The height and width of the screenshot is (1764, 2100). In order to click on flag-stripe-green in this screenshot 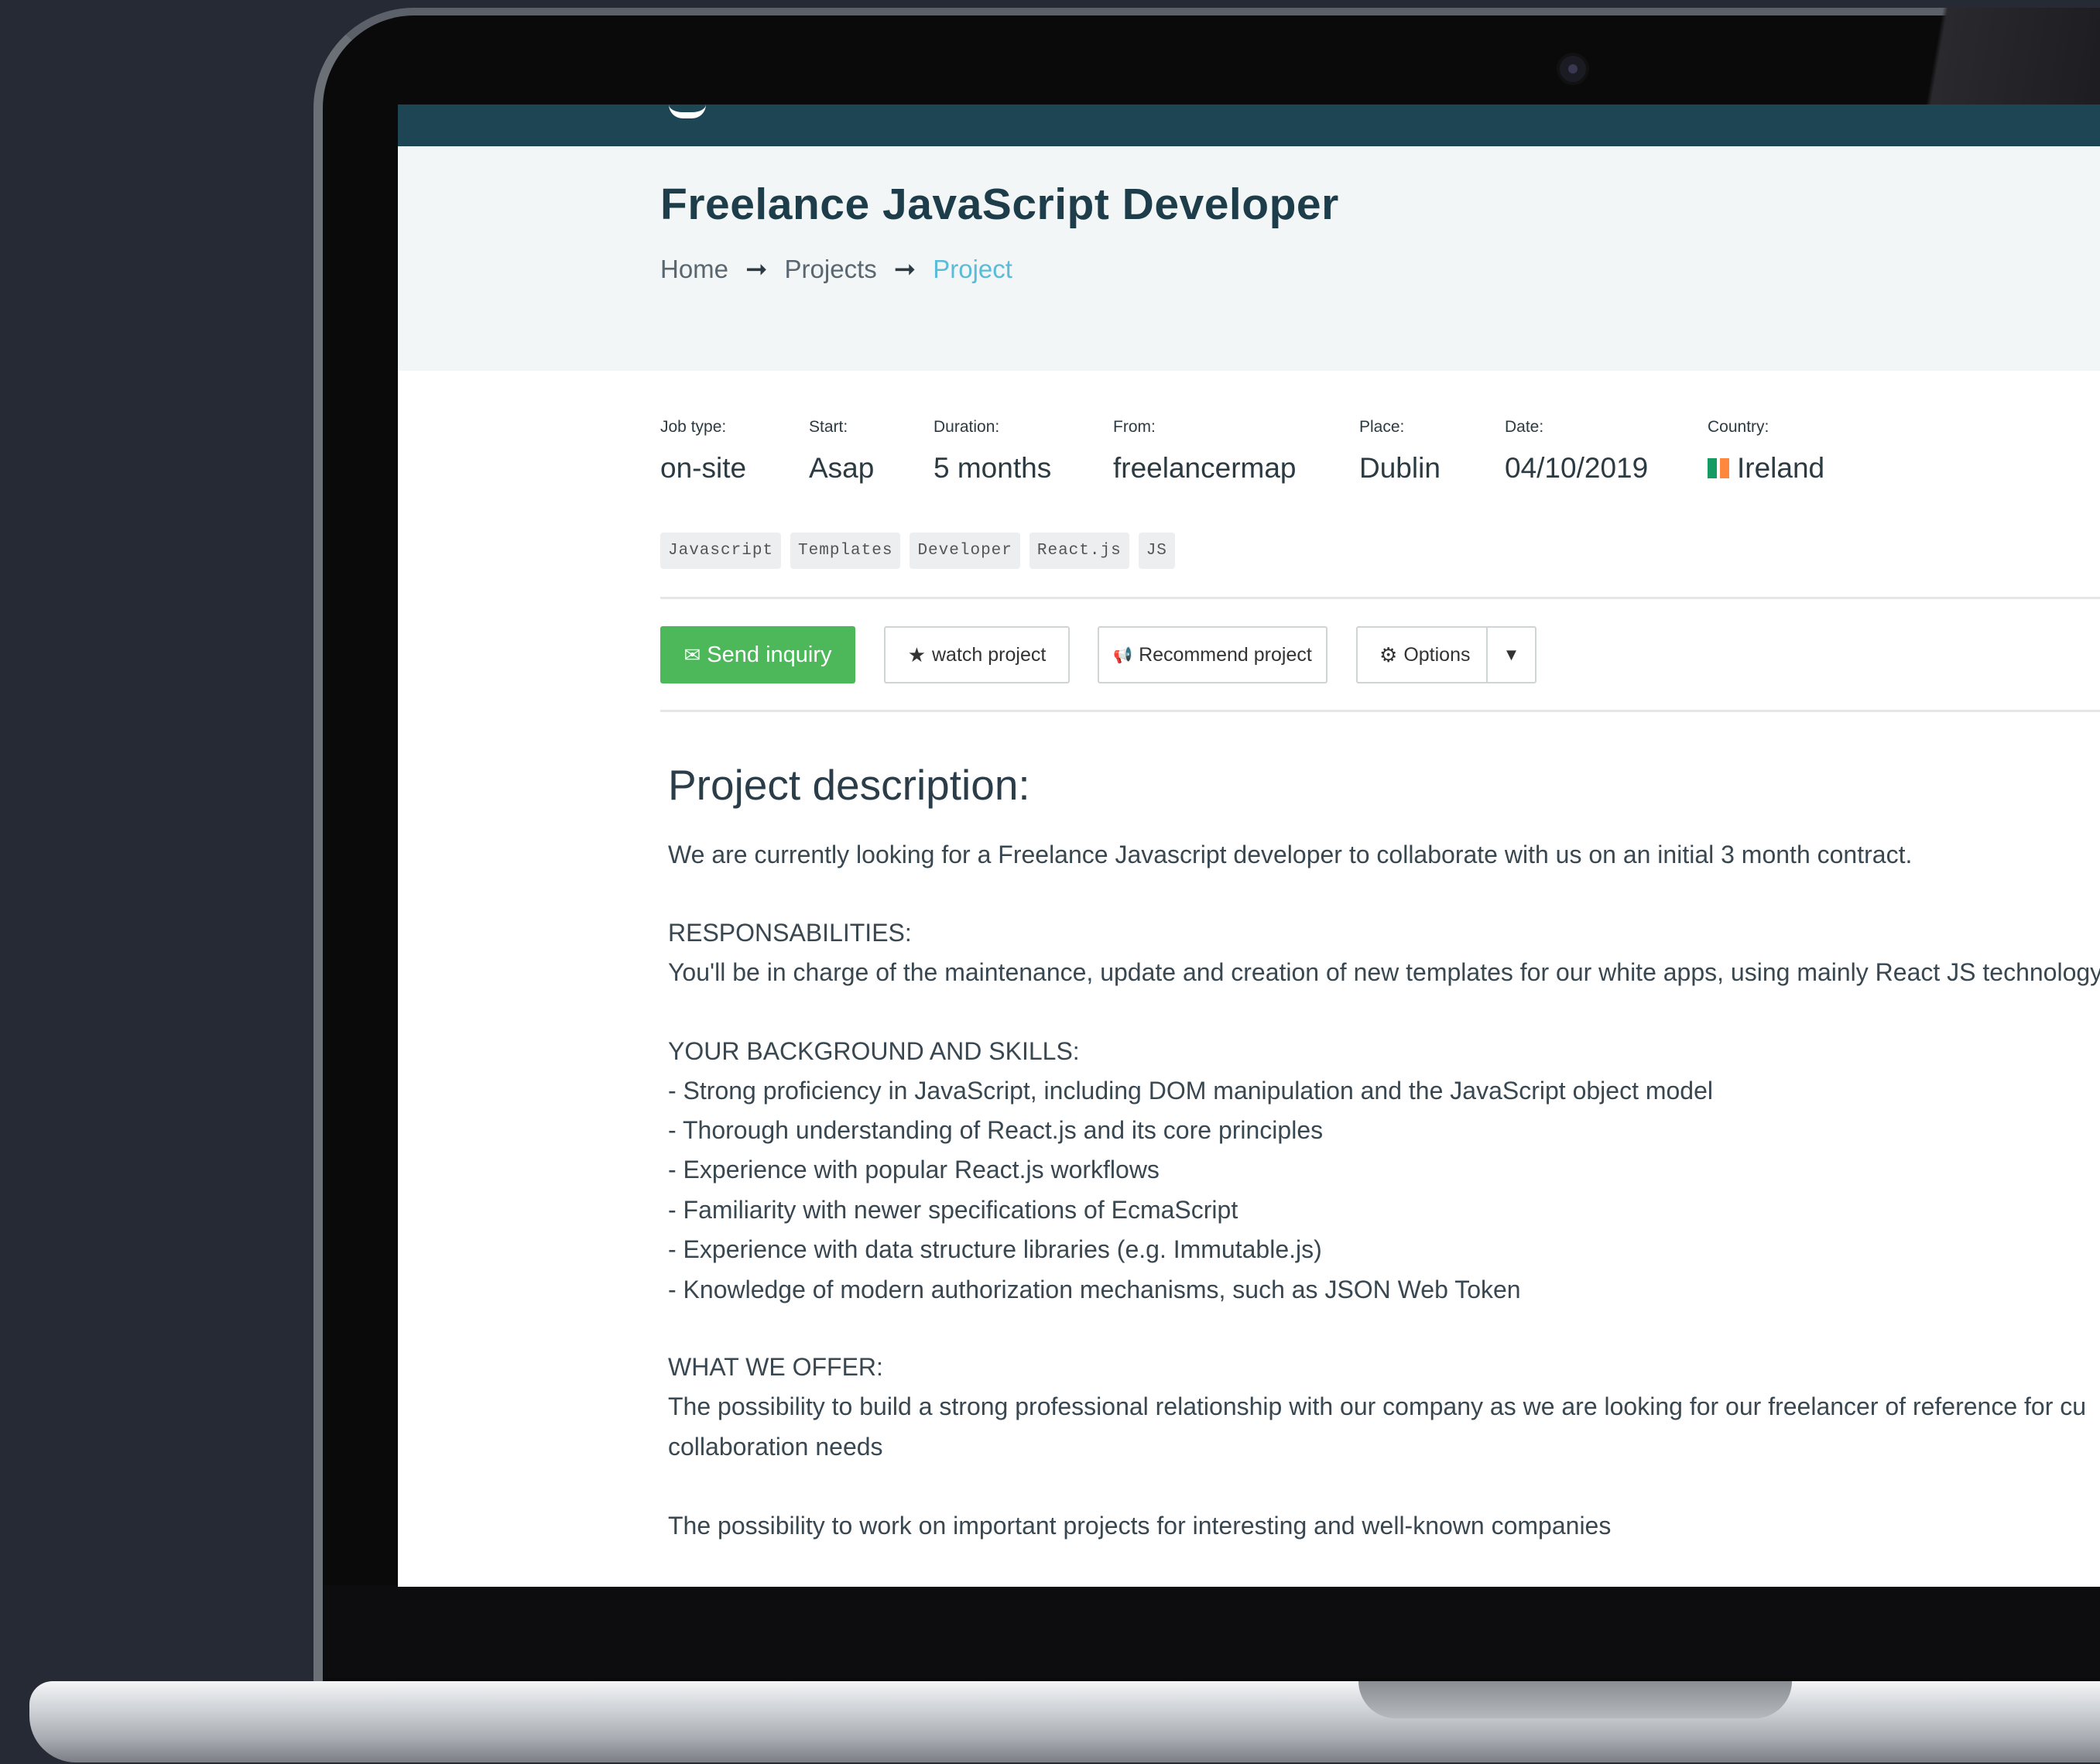, I will do `click(1712, 468)`.